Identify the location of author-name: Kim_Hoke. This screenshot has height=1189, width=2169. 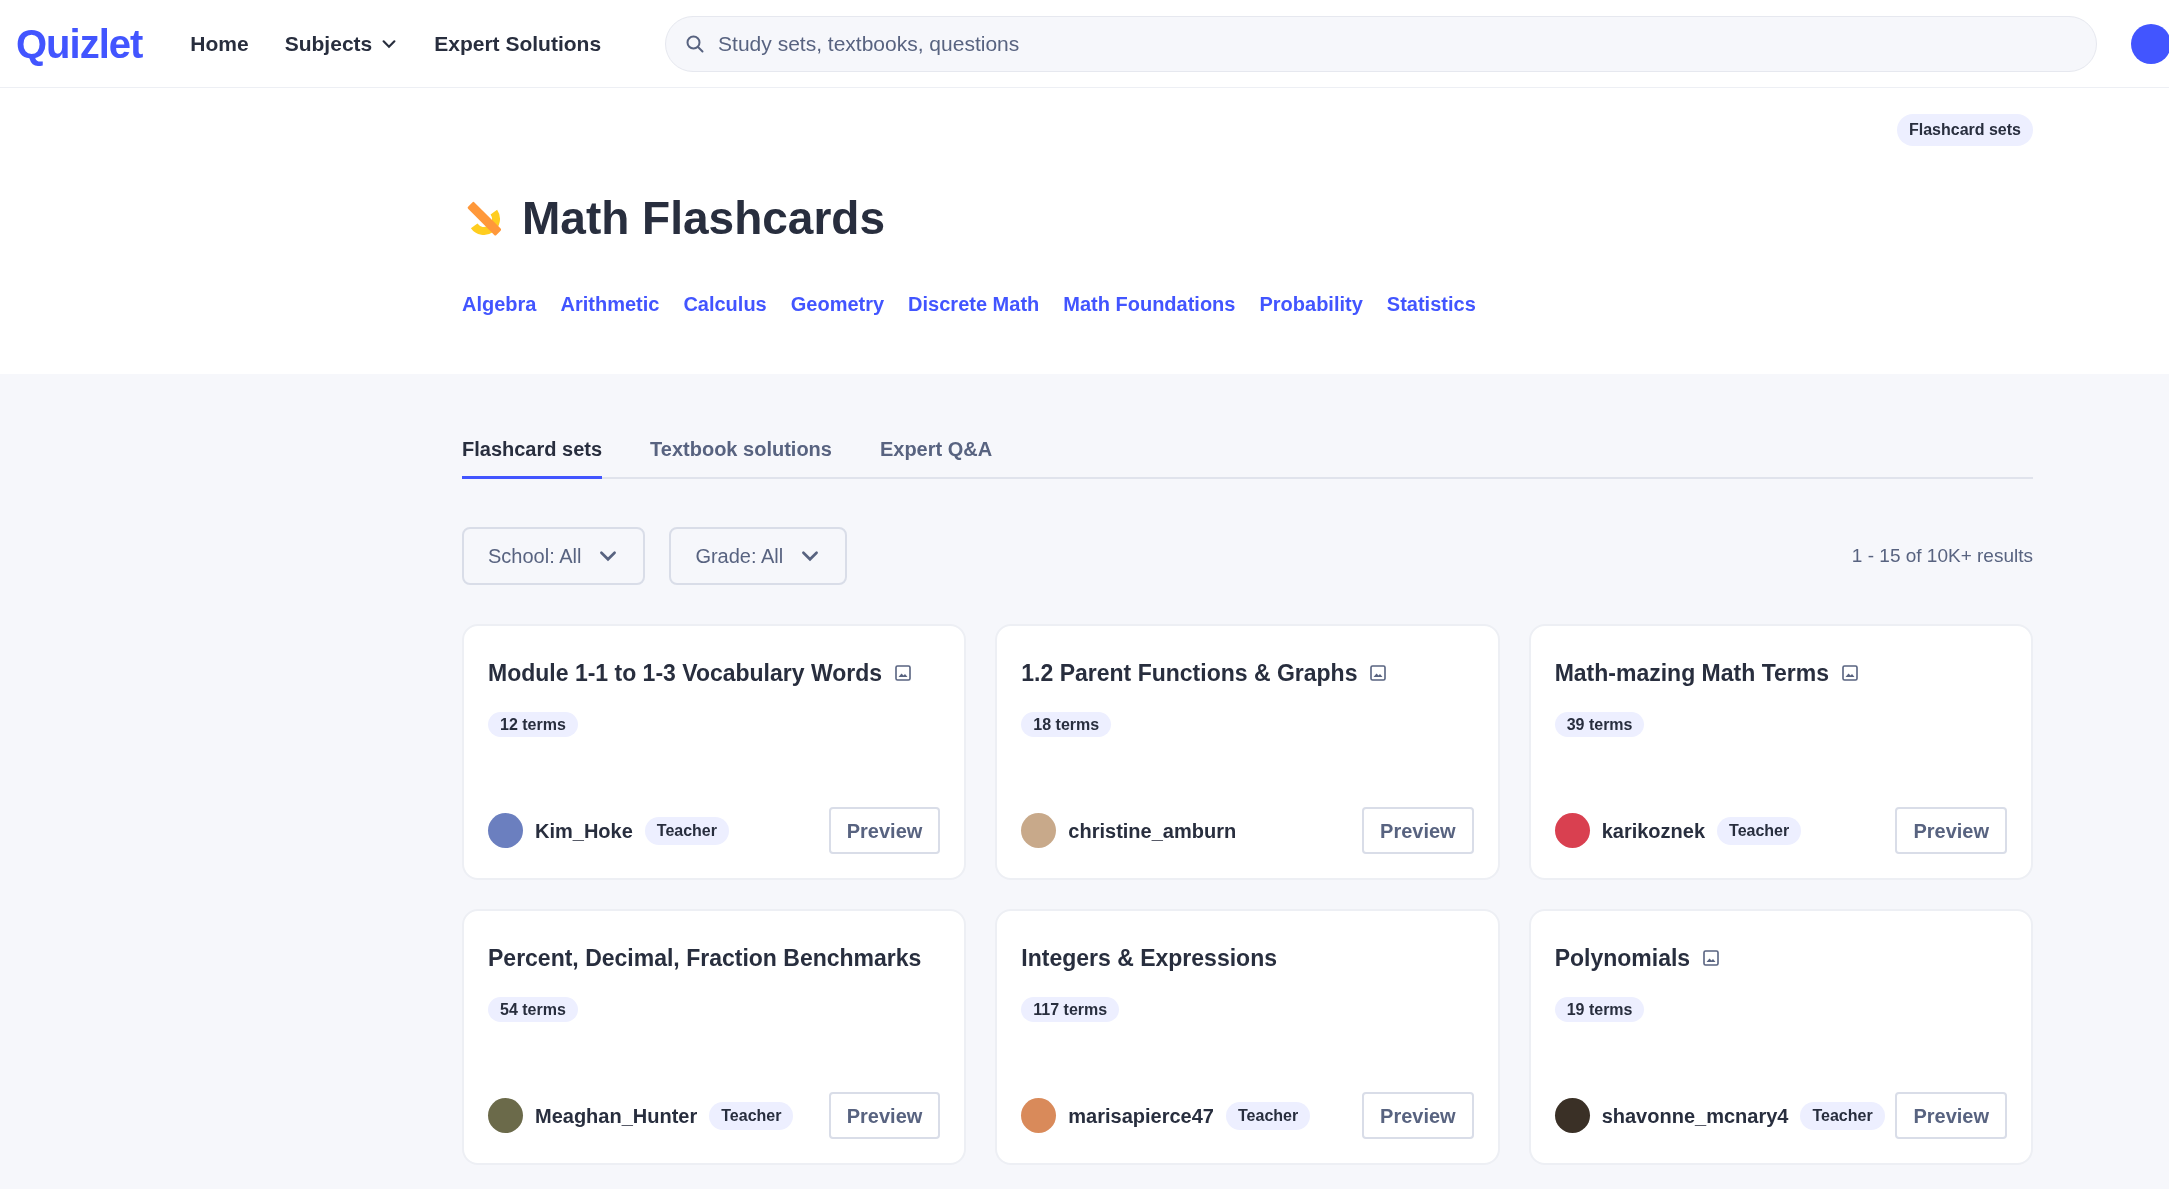
(584, 830).